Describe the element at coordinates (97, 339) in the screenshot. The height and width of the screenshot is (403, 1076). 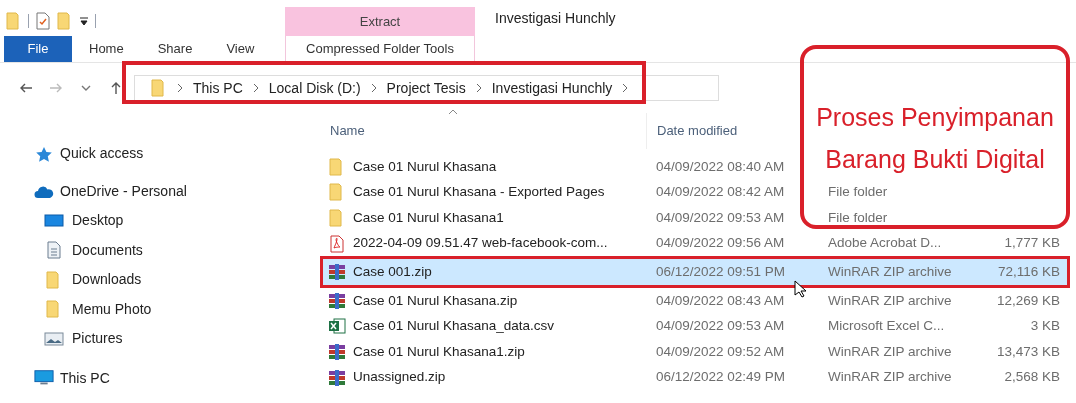
I see `sidebar-item: Pictures` at that location.